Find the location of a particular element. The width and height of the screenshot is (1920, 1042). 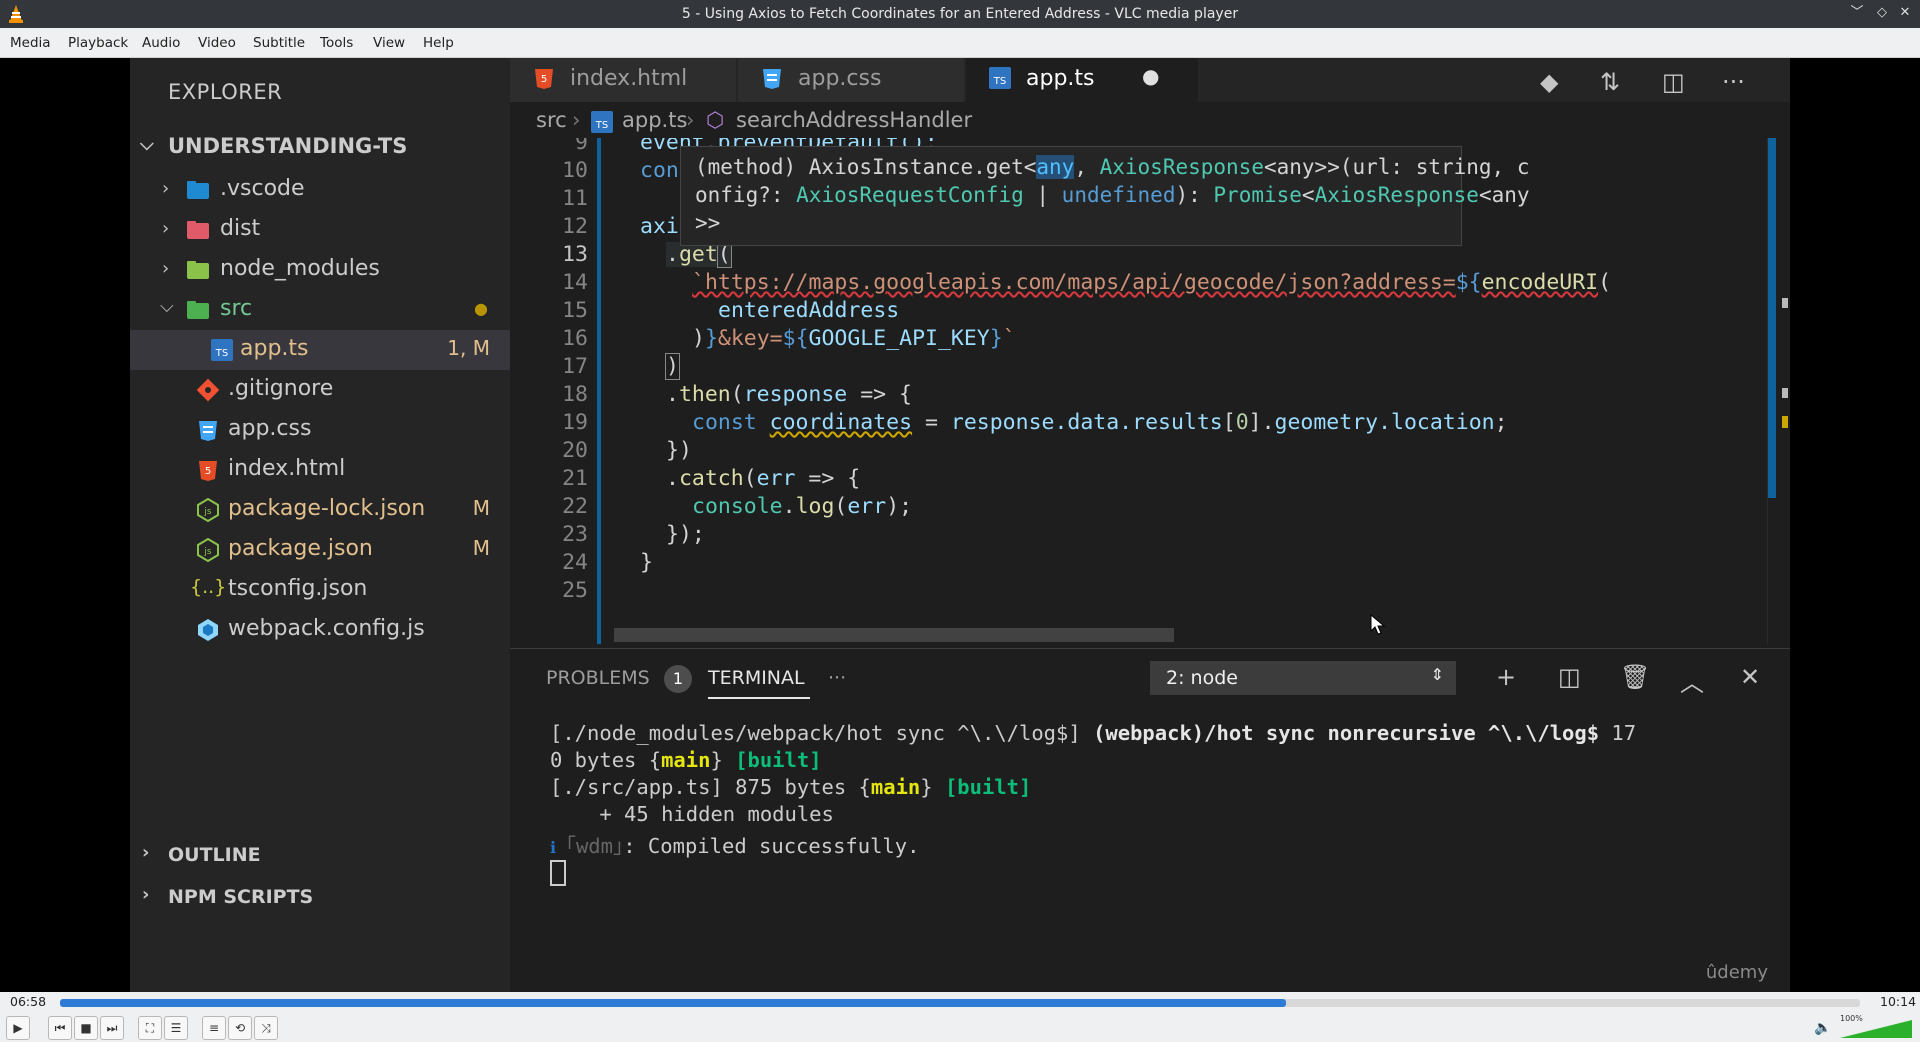

code-line: }); is located at coordinates (685, 534).